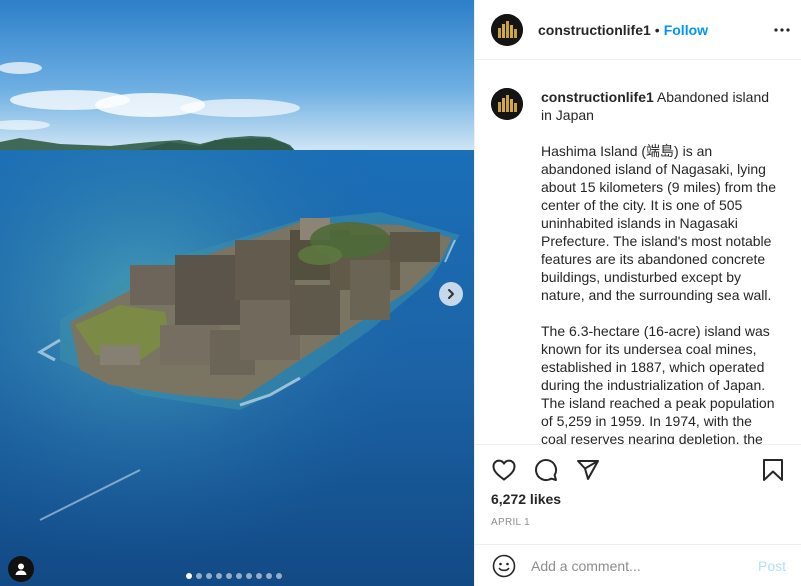  I want to click on share-icon, so click(588, 470).